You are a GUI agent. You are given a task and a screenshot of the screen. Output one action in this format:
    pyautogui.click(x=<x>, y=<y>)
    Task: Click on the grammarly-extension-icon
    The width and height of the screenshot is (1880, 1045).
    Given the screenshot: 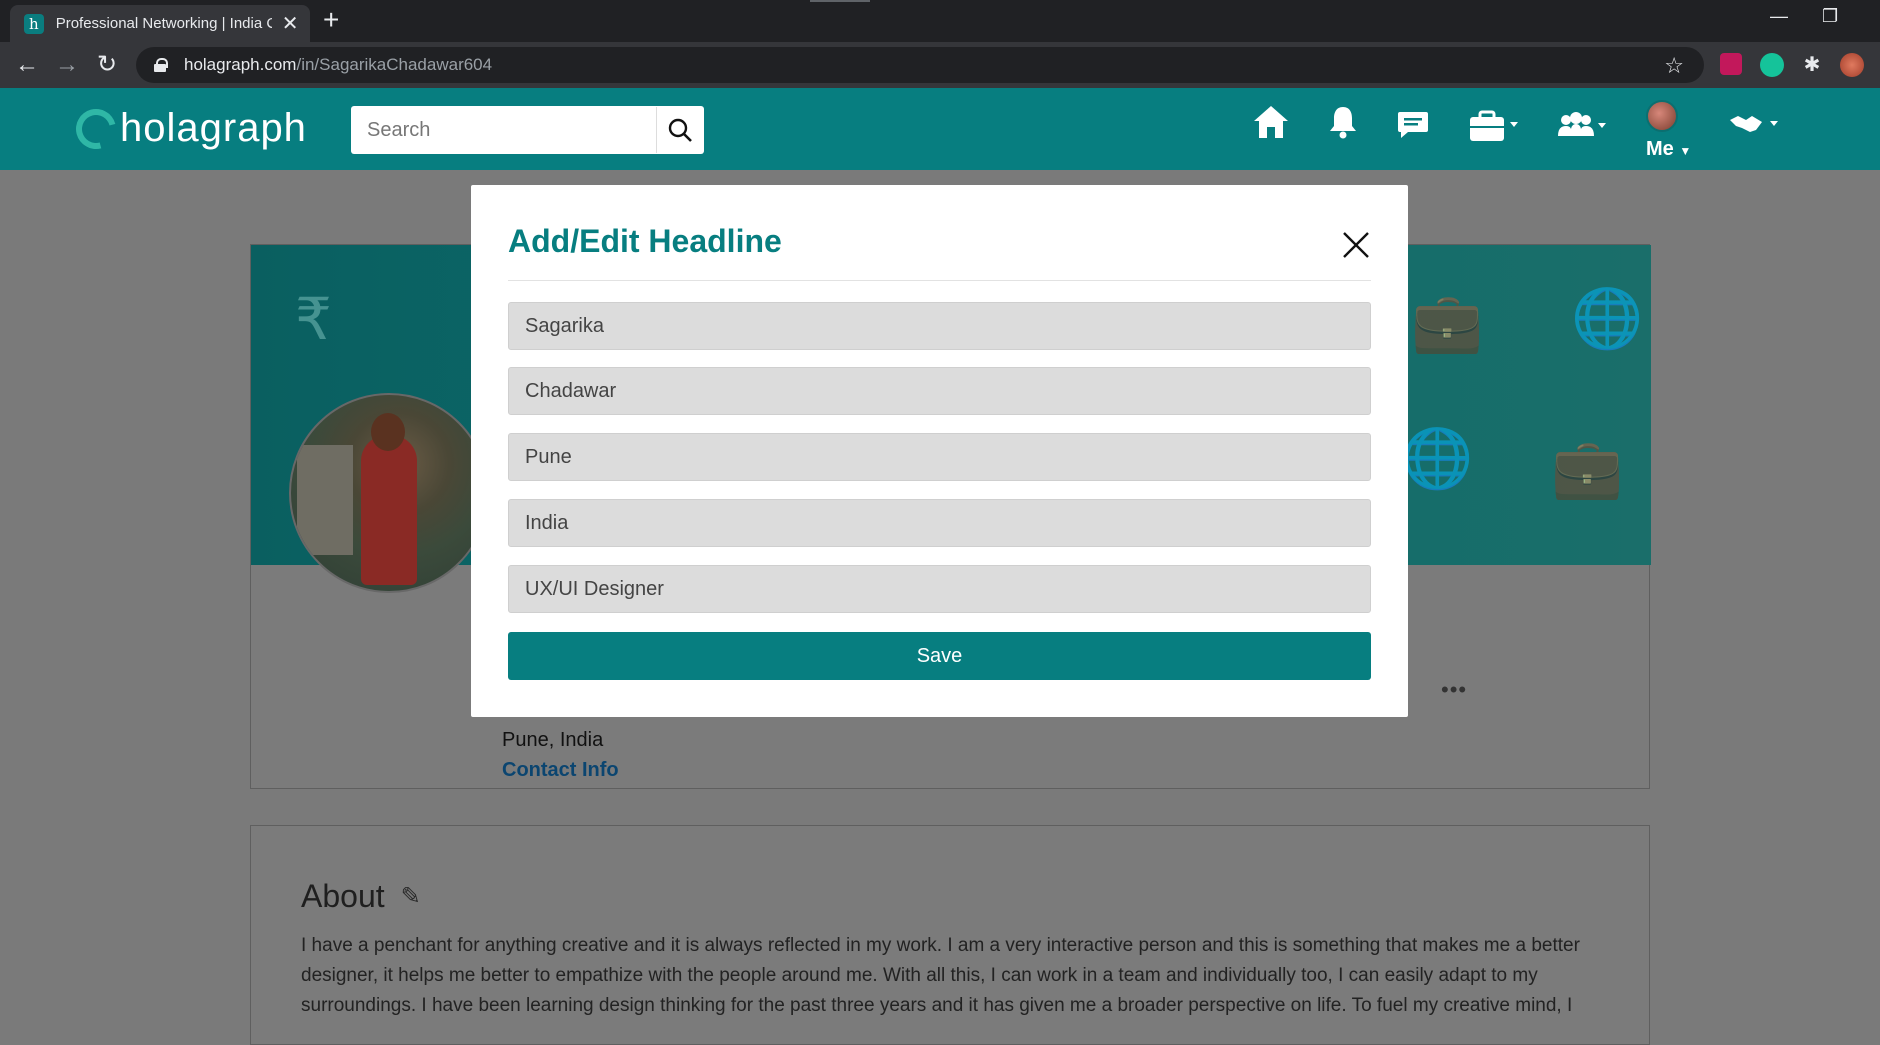 What is the action you would take?
    pyautogui.click(x=1772, y=65)
    